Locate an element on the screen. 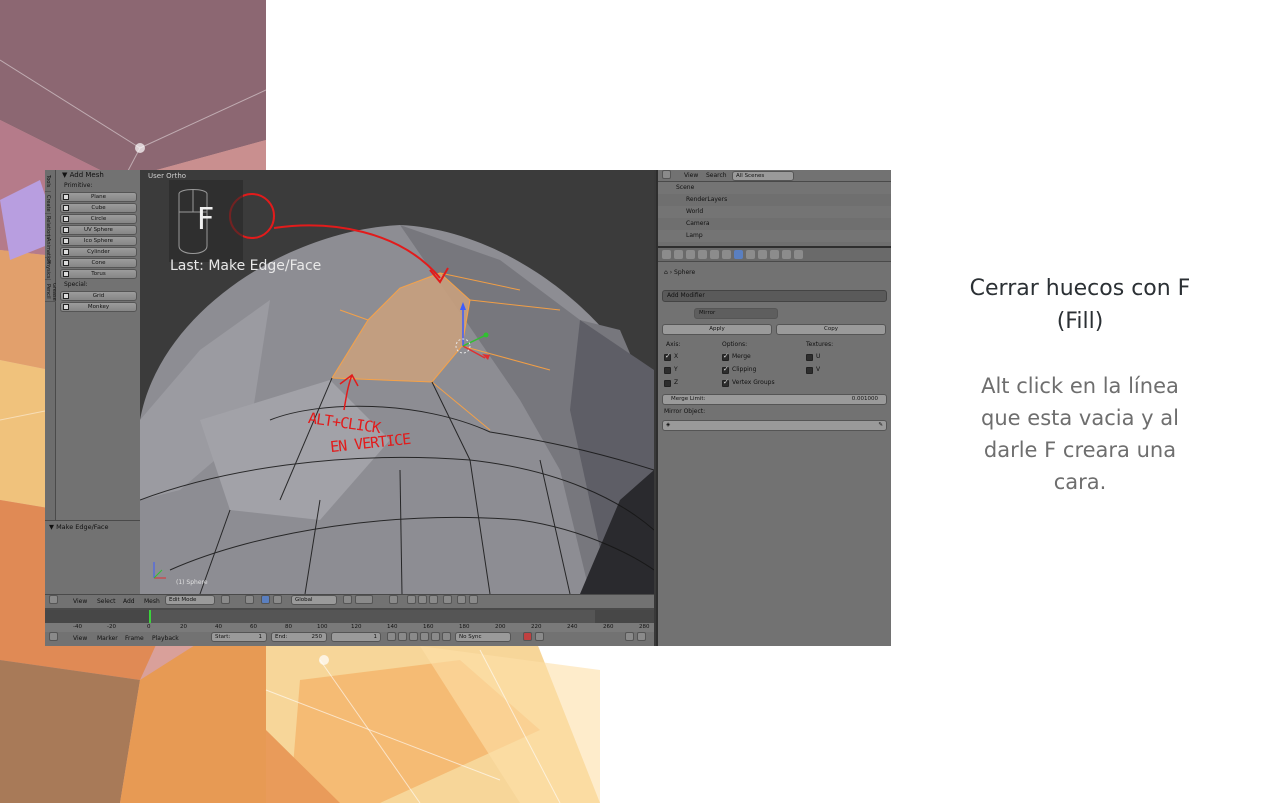  tab-animation: Animation is located at coordinates (48, 250).